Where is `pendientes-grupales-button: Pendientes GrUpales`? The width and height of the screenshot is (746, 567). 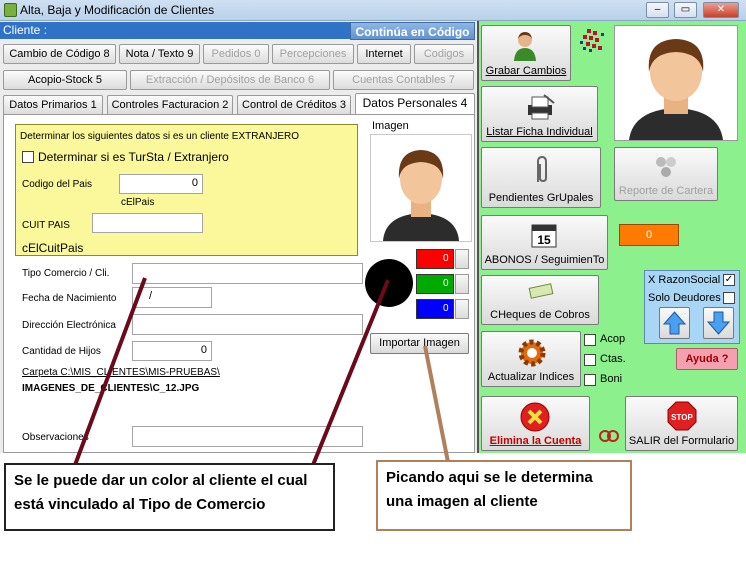 pendientes-grupales-button: Pendientes GrUpales is located at coordinates (541, 177).